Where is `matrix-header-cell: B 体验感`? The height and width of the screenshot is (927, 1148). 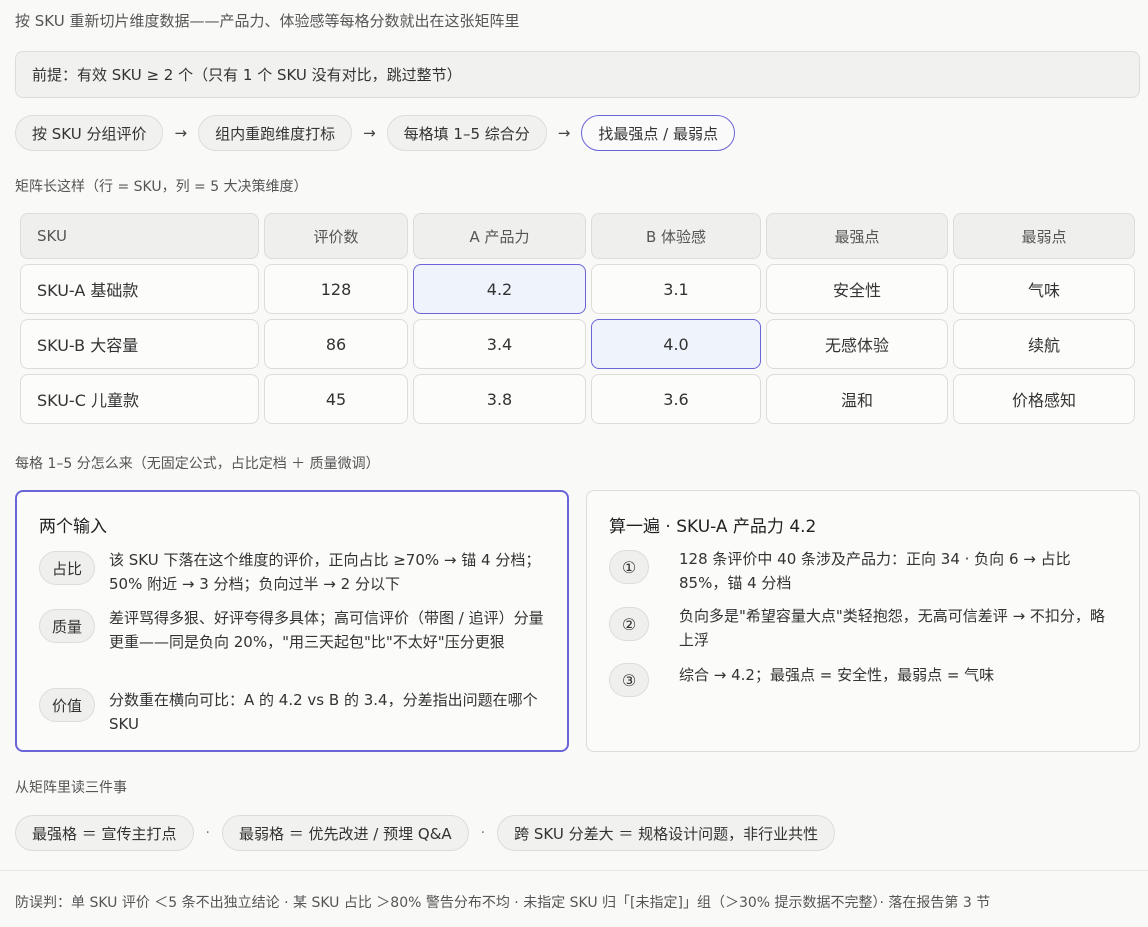
matrix-header-cell: B 体验感 is located at coordinates (676, 236).